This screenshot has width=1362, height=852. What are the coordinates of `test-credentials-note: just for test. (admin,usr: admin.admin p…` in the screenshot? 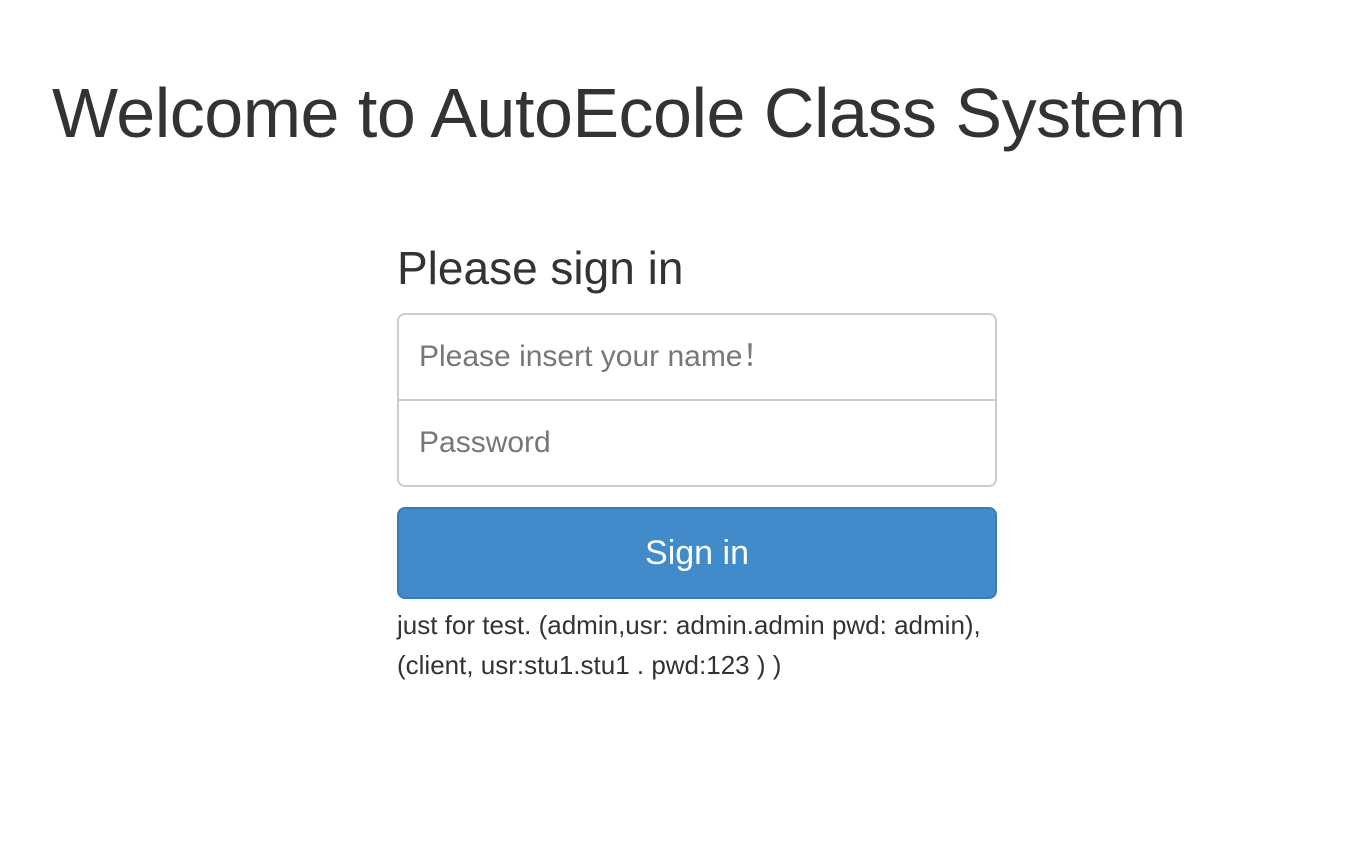 It's located at (689, 645).